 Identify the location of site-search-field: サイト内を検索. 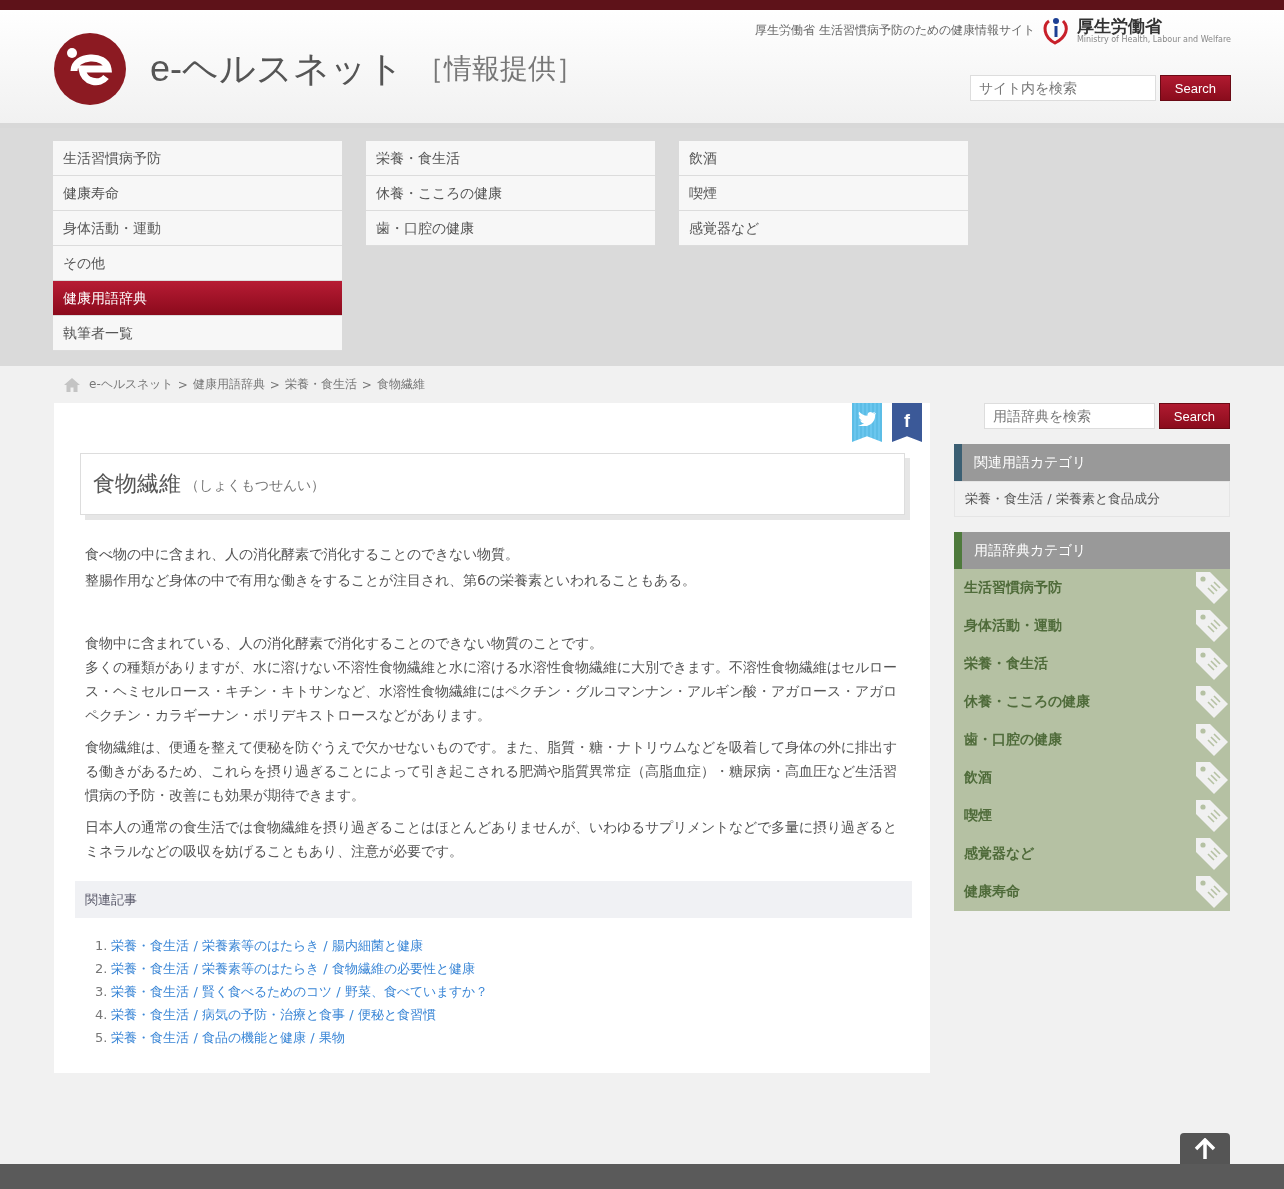
(1062, 88).